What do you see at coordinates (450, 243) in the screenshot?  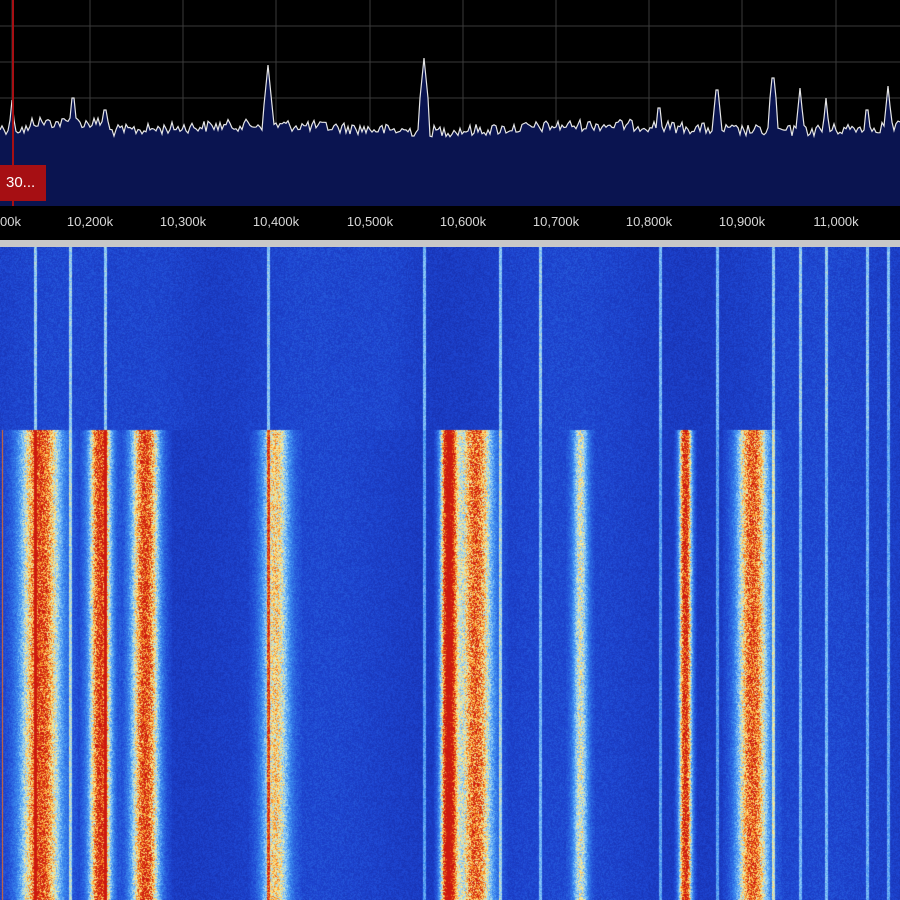 I see `panel-splitter` at bounding box center [450, 243].